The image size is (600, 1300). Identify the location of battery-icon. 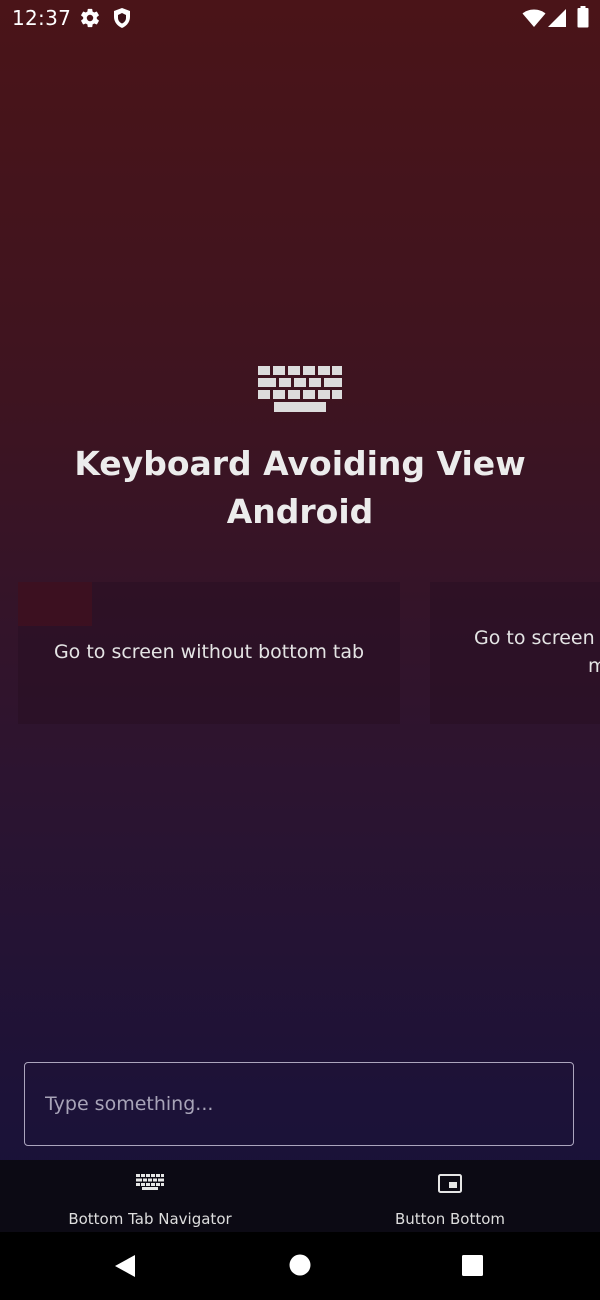
(583, 17).